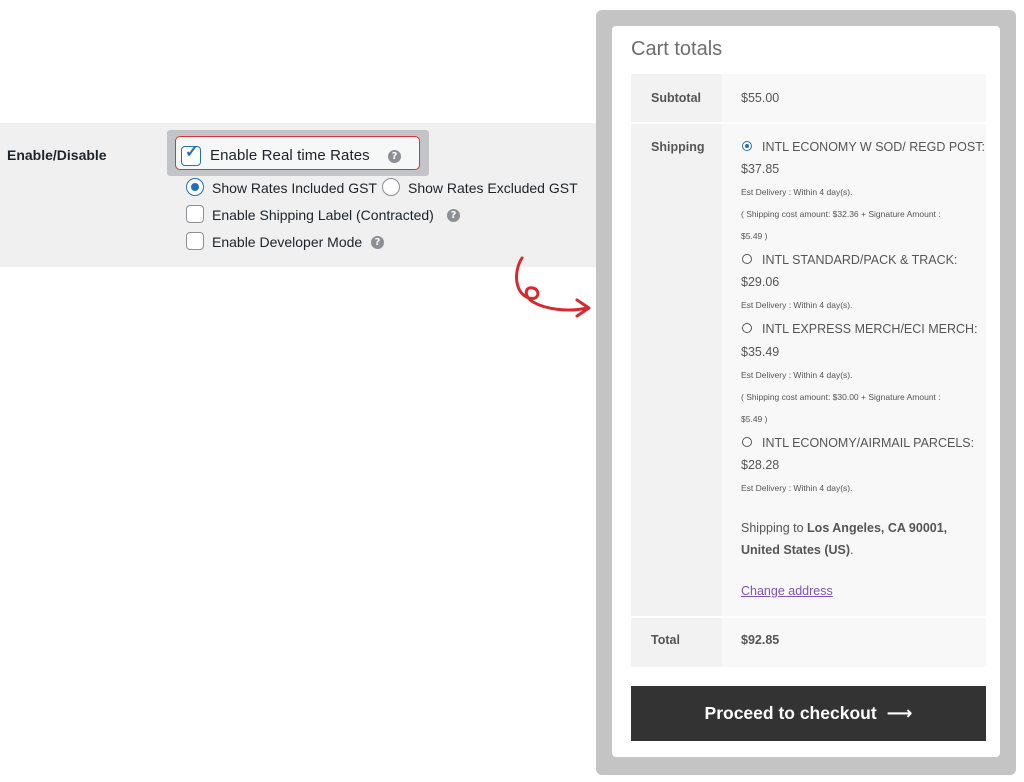 The width and height of the screenshot is (1024, 782). I want to click on cart-totals-title: Cart totals, so click(677, 49).